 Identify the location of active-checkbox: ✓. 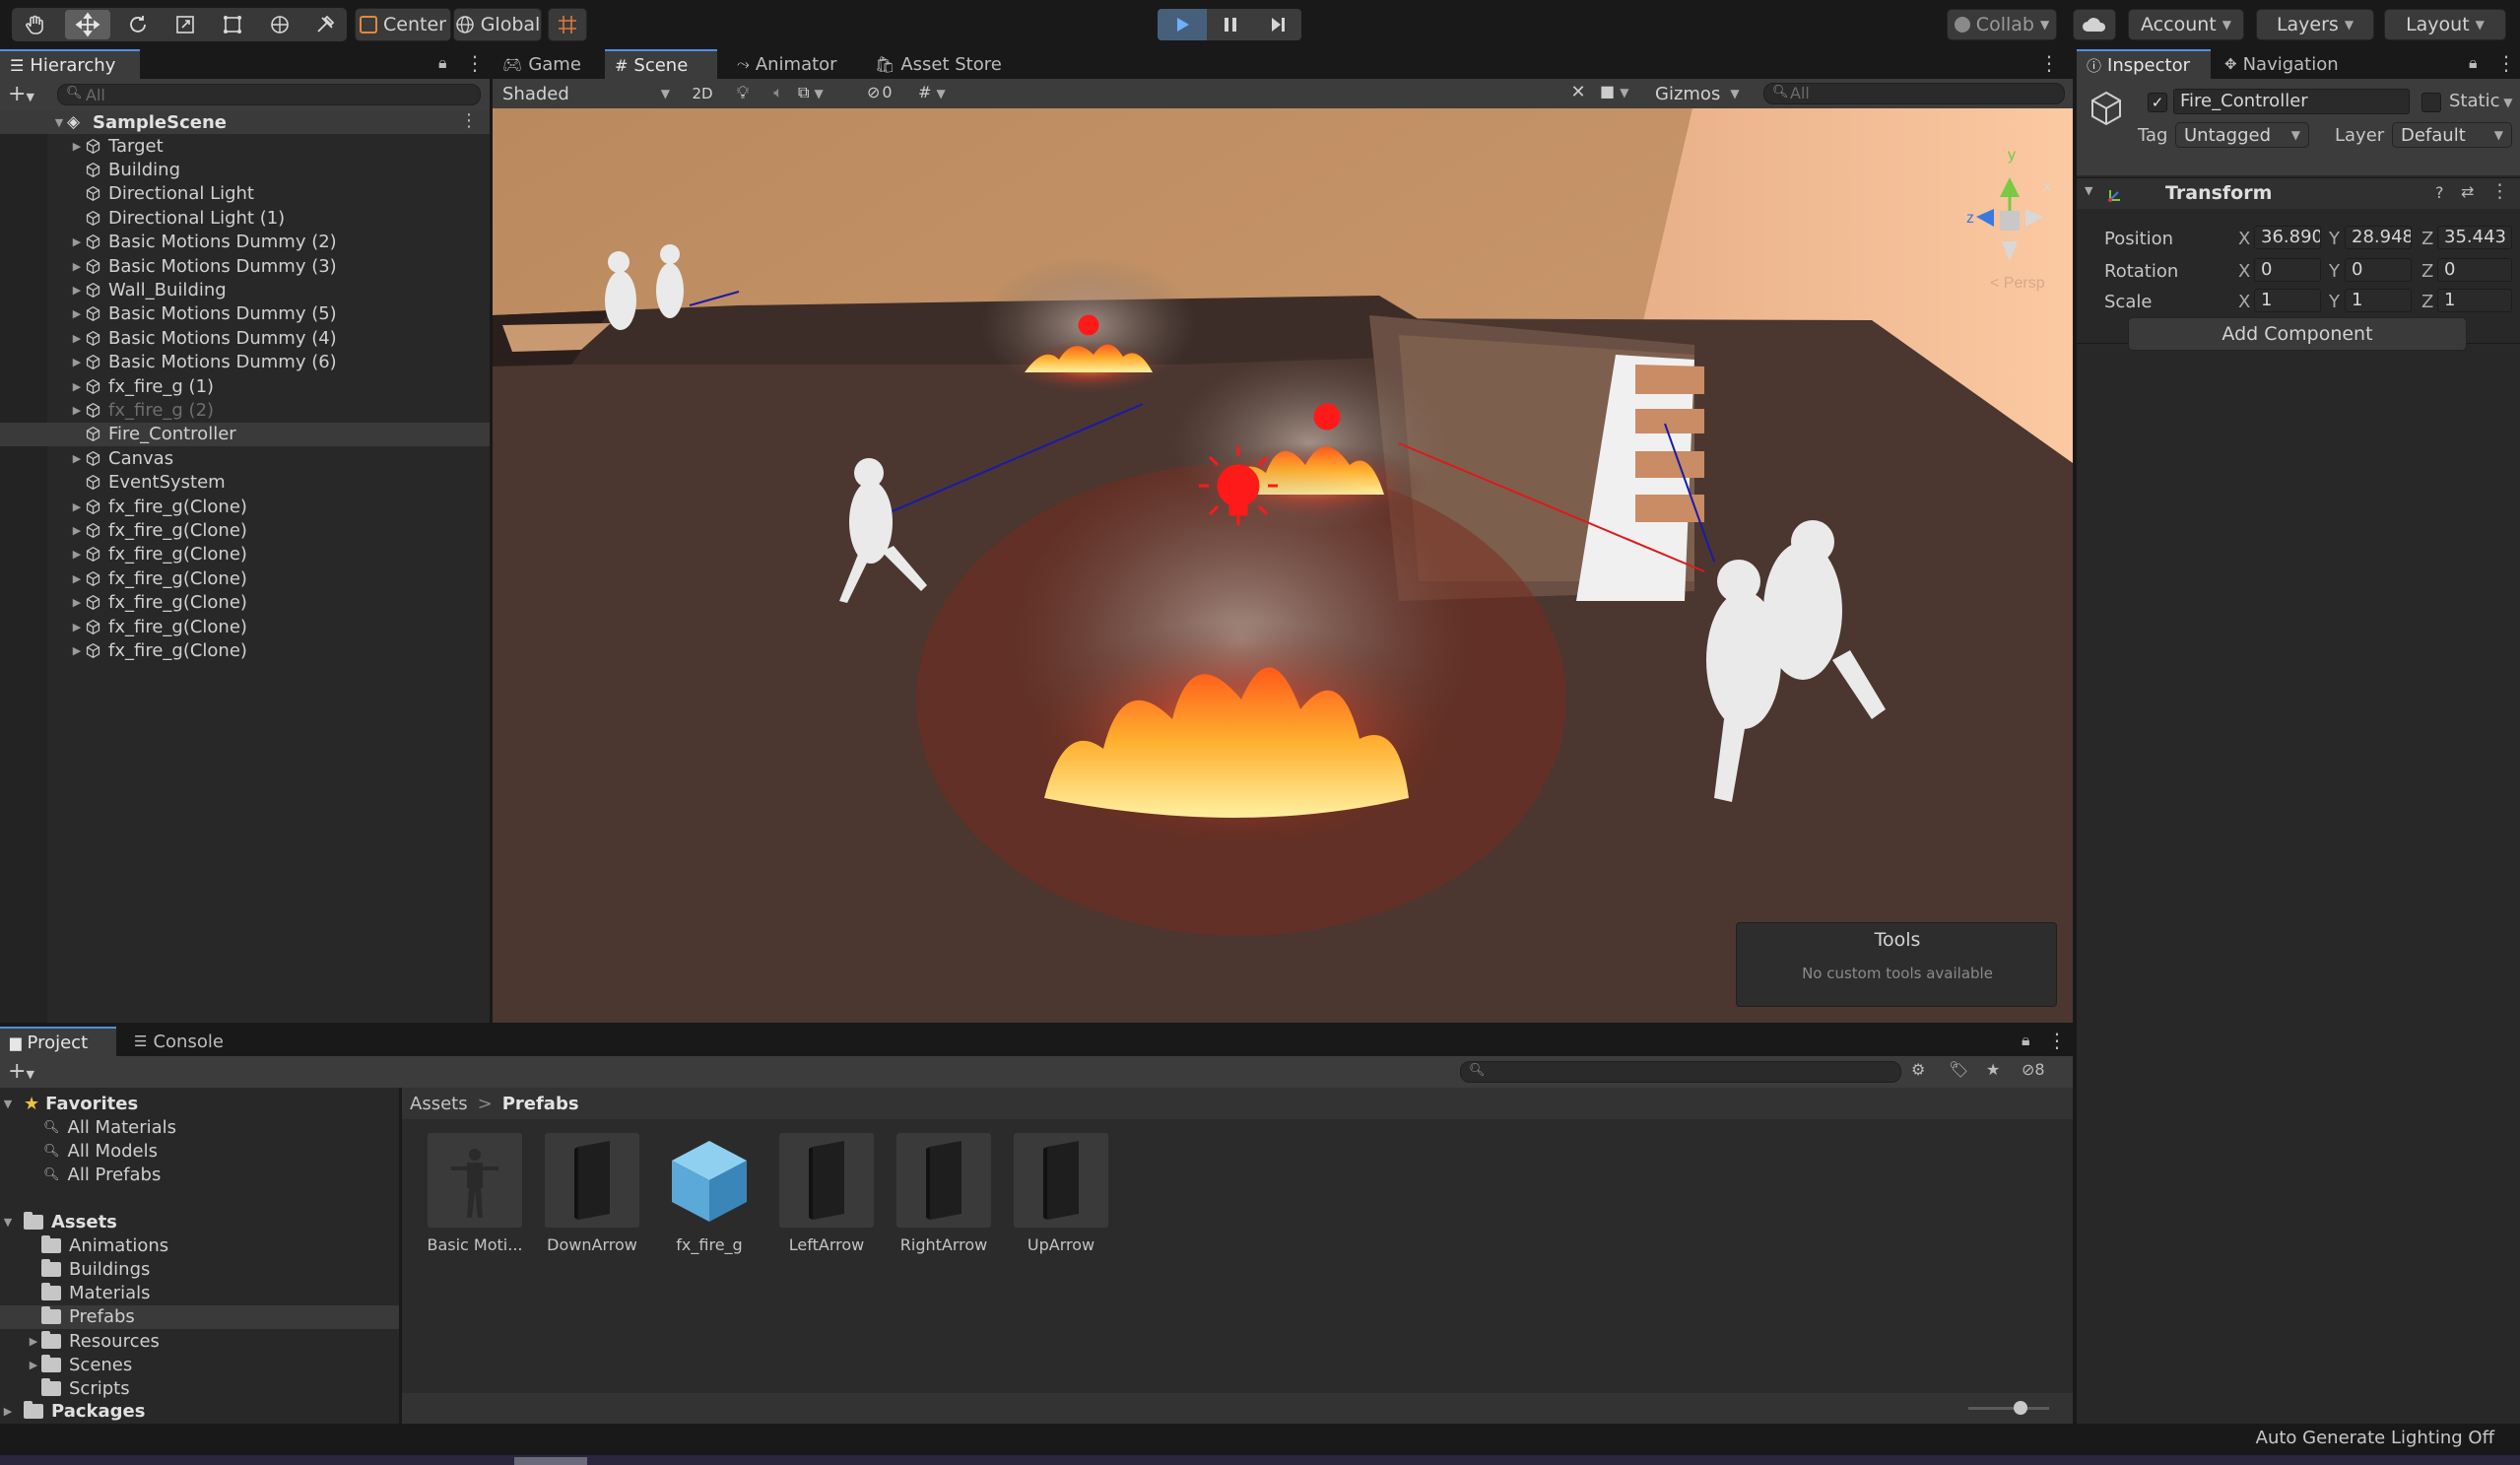
(2157, 102).